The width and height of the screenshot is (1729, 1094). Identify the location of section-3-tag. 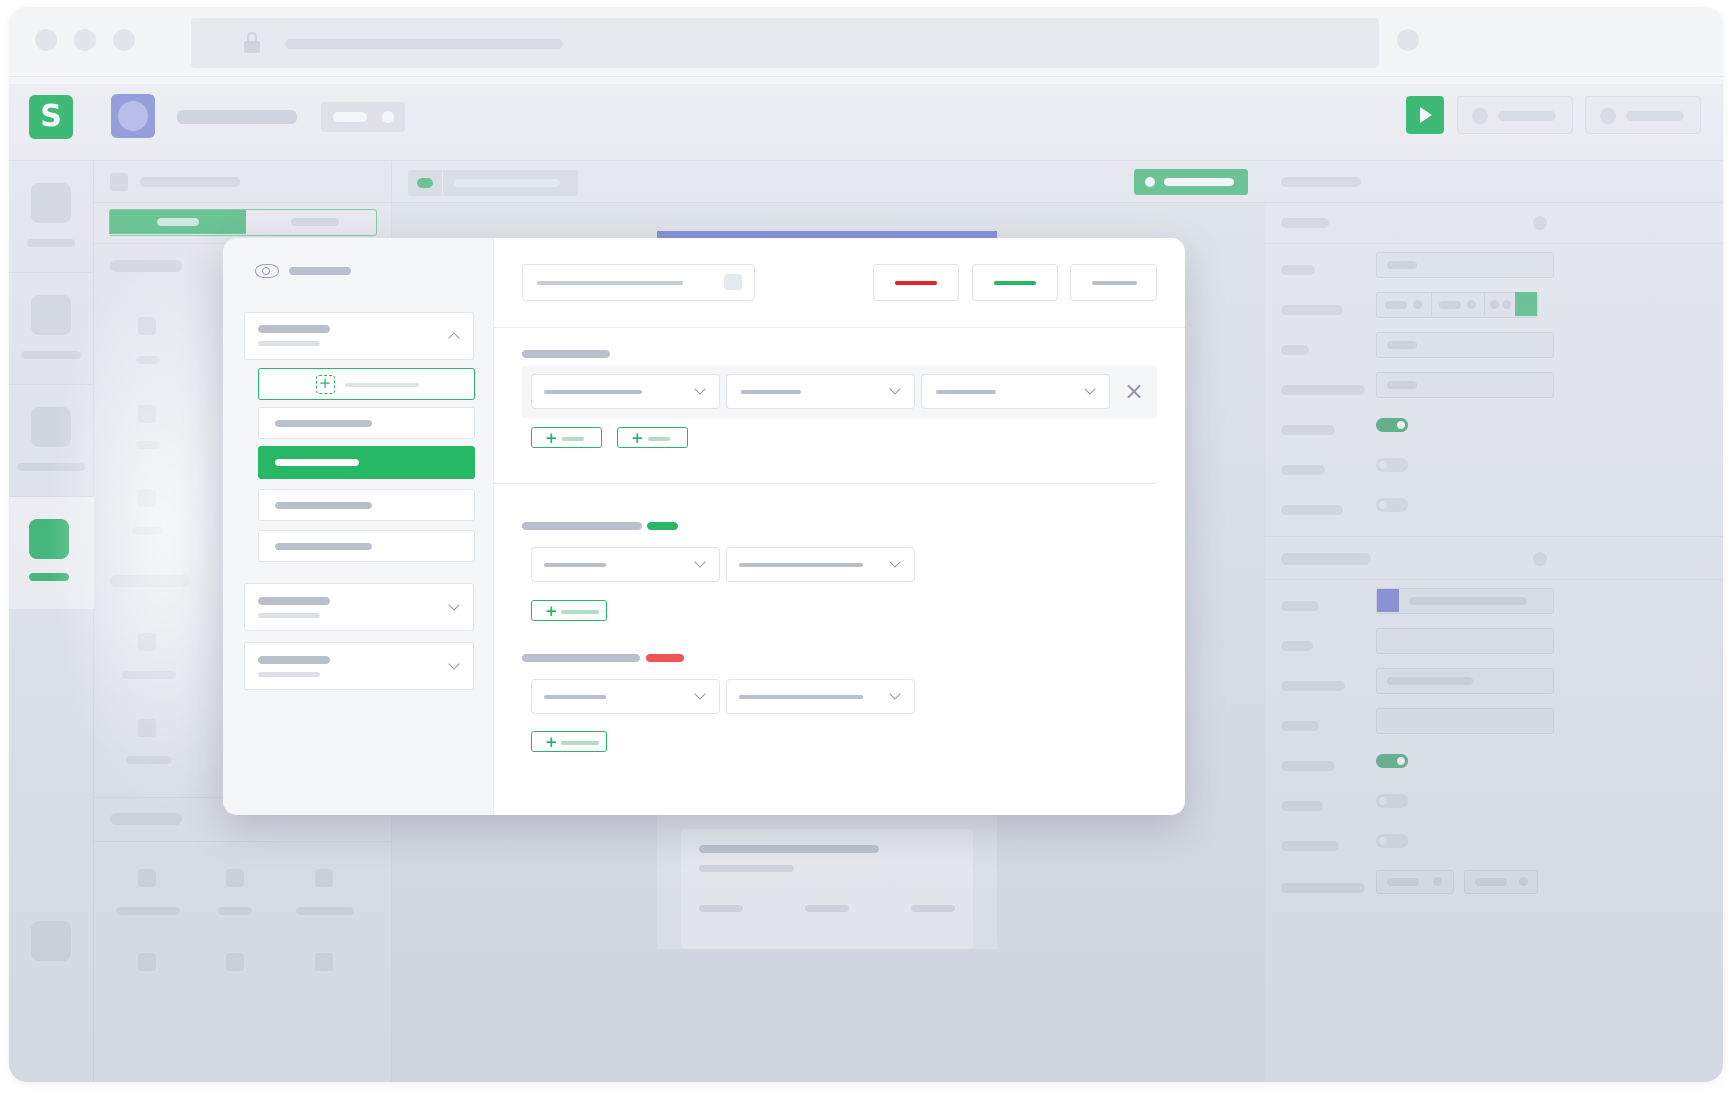
(665, 658).